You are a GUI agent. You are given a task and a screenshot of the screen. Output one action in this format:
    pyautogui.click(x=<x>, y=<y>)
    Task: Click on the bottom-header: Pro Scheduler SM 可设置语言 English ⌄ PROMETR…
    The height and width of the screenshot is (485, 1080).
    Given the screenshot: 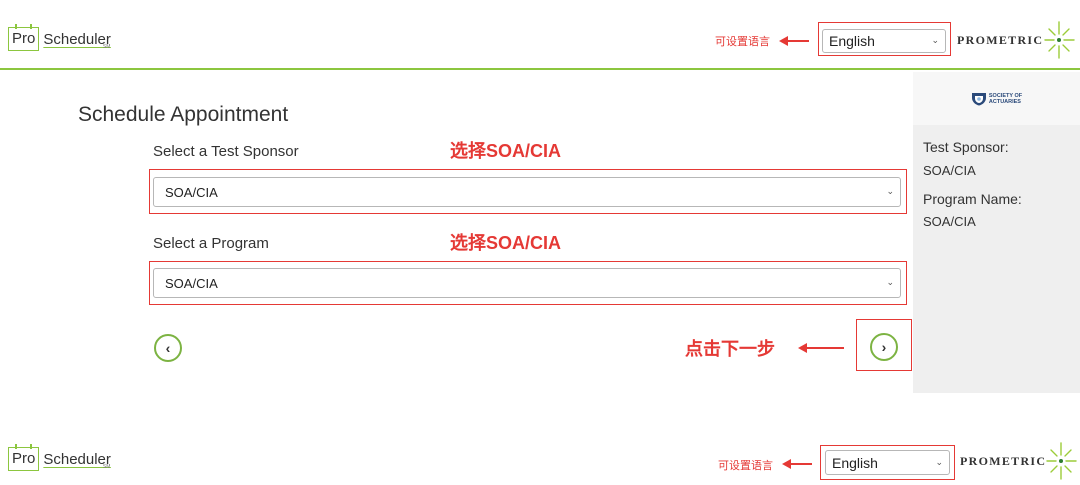 What is the action you would take?
    pyautogui.click(x=540, y=461)
    